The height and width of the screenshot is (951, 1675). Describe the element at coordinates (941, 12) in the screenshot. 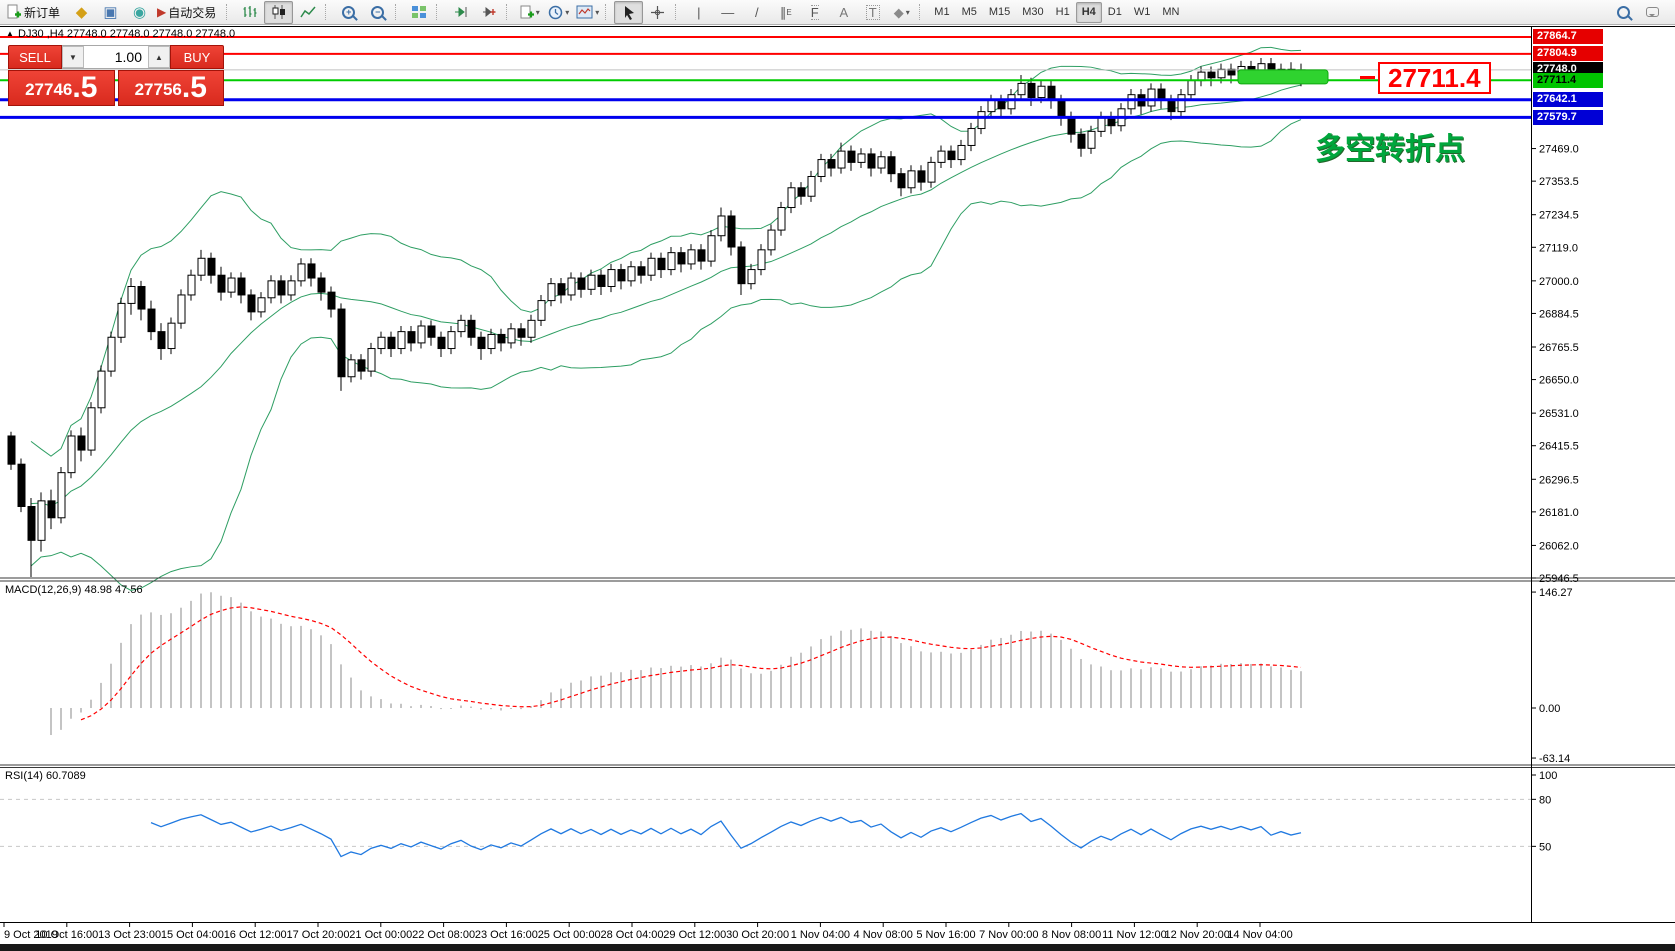

I see `timeframe-button-M1: M1` at that location.